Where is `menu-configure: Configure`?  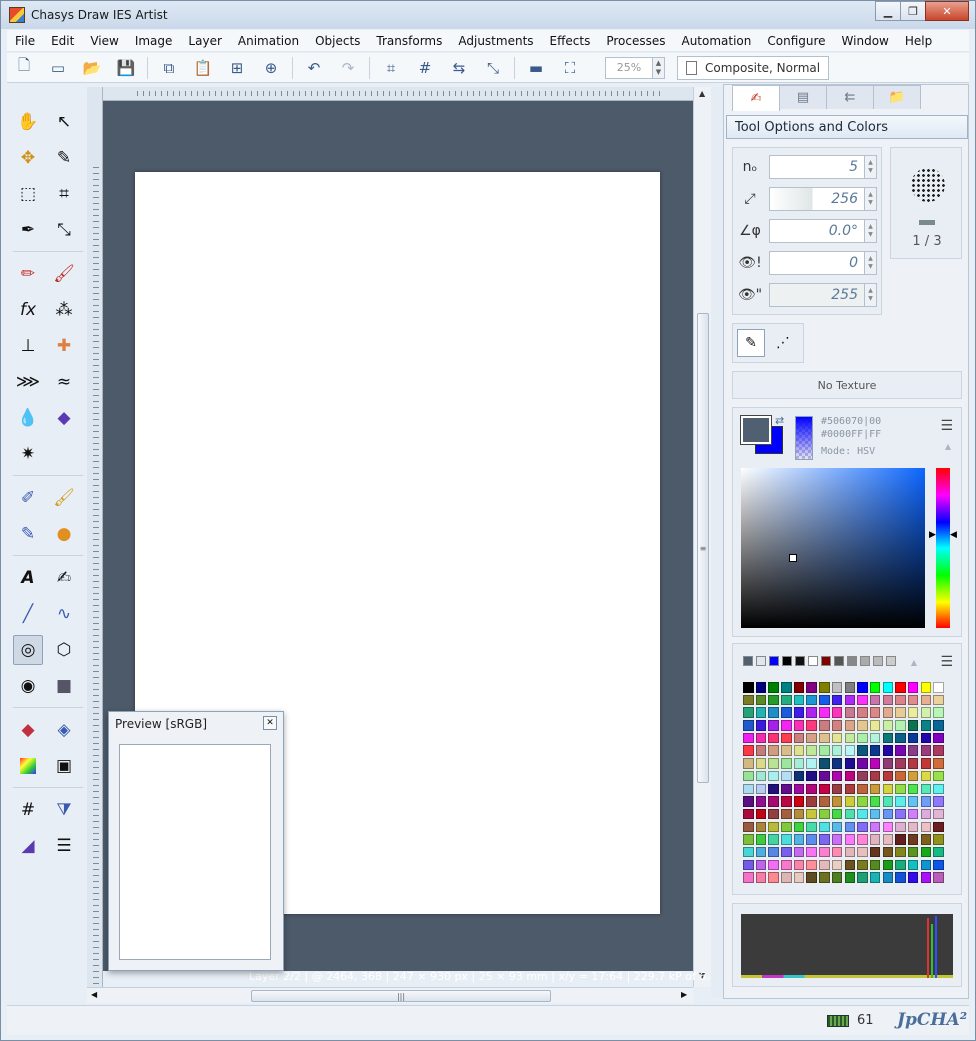 menu-configure: Configure is located at coordinates (796, 41).